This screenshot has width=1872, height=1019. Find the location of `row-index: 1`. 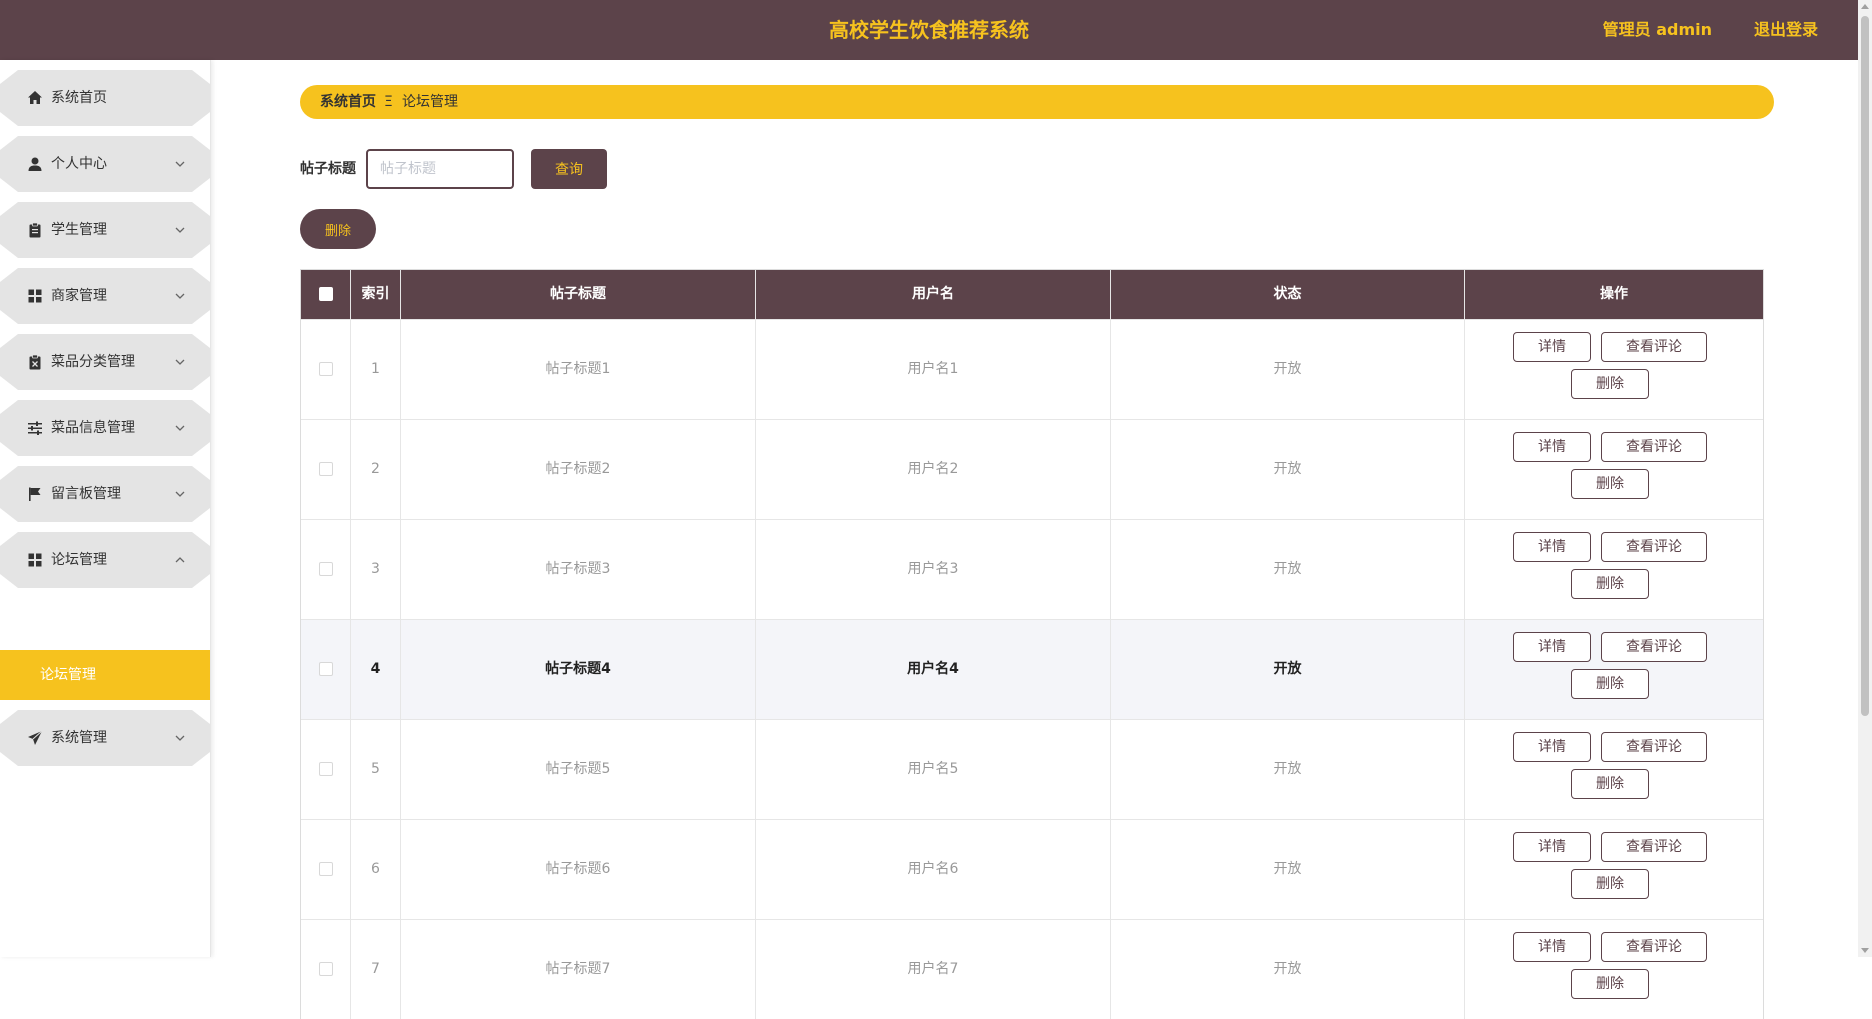

row-index: 1 is located at coordinates (376, 369).